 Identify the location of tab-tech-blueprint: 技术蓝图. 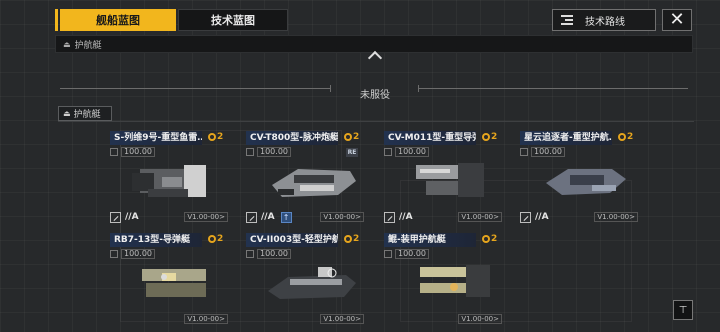
(233, 20).